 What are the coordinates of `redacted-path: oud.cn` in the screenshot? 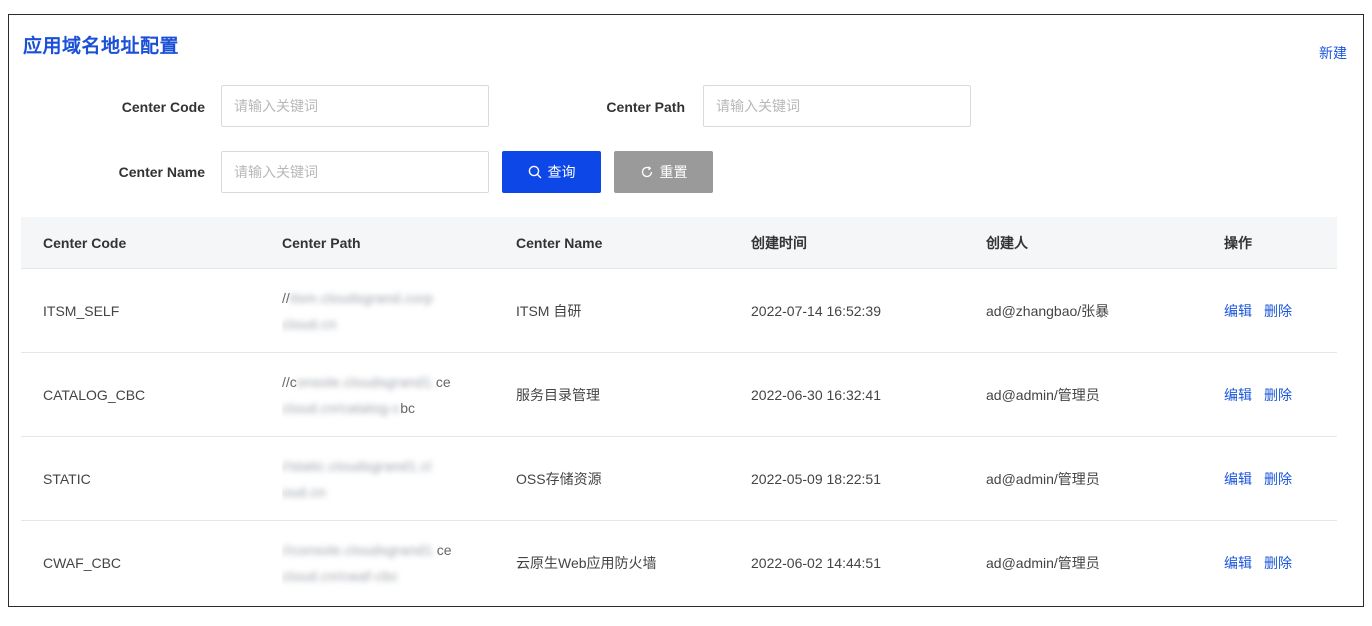 It's located at (304, 491).